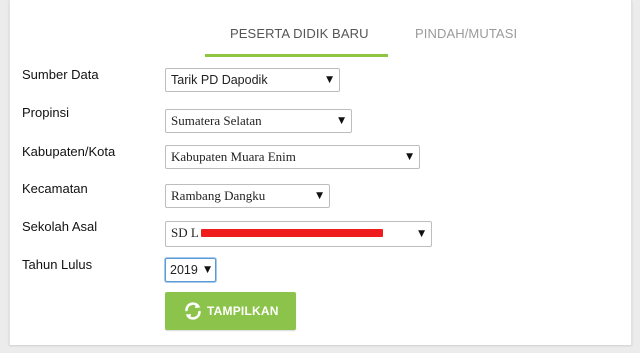 The width and height of the screenshot is (640, 353). I want to click on sumber-data-select: Tarik PD Dapodik ▼, so click(252, 80).